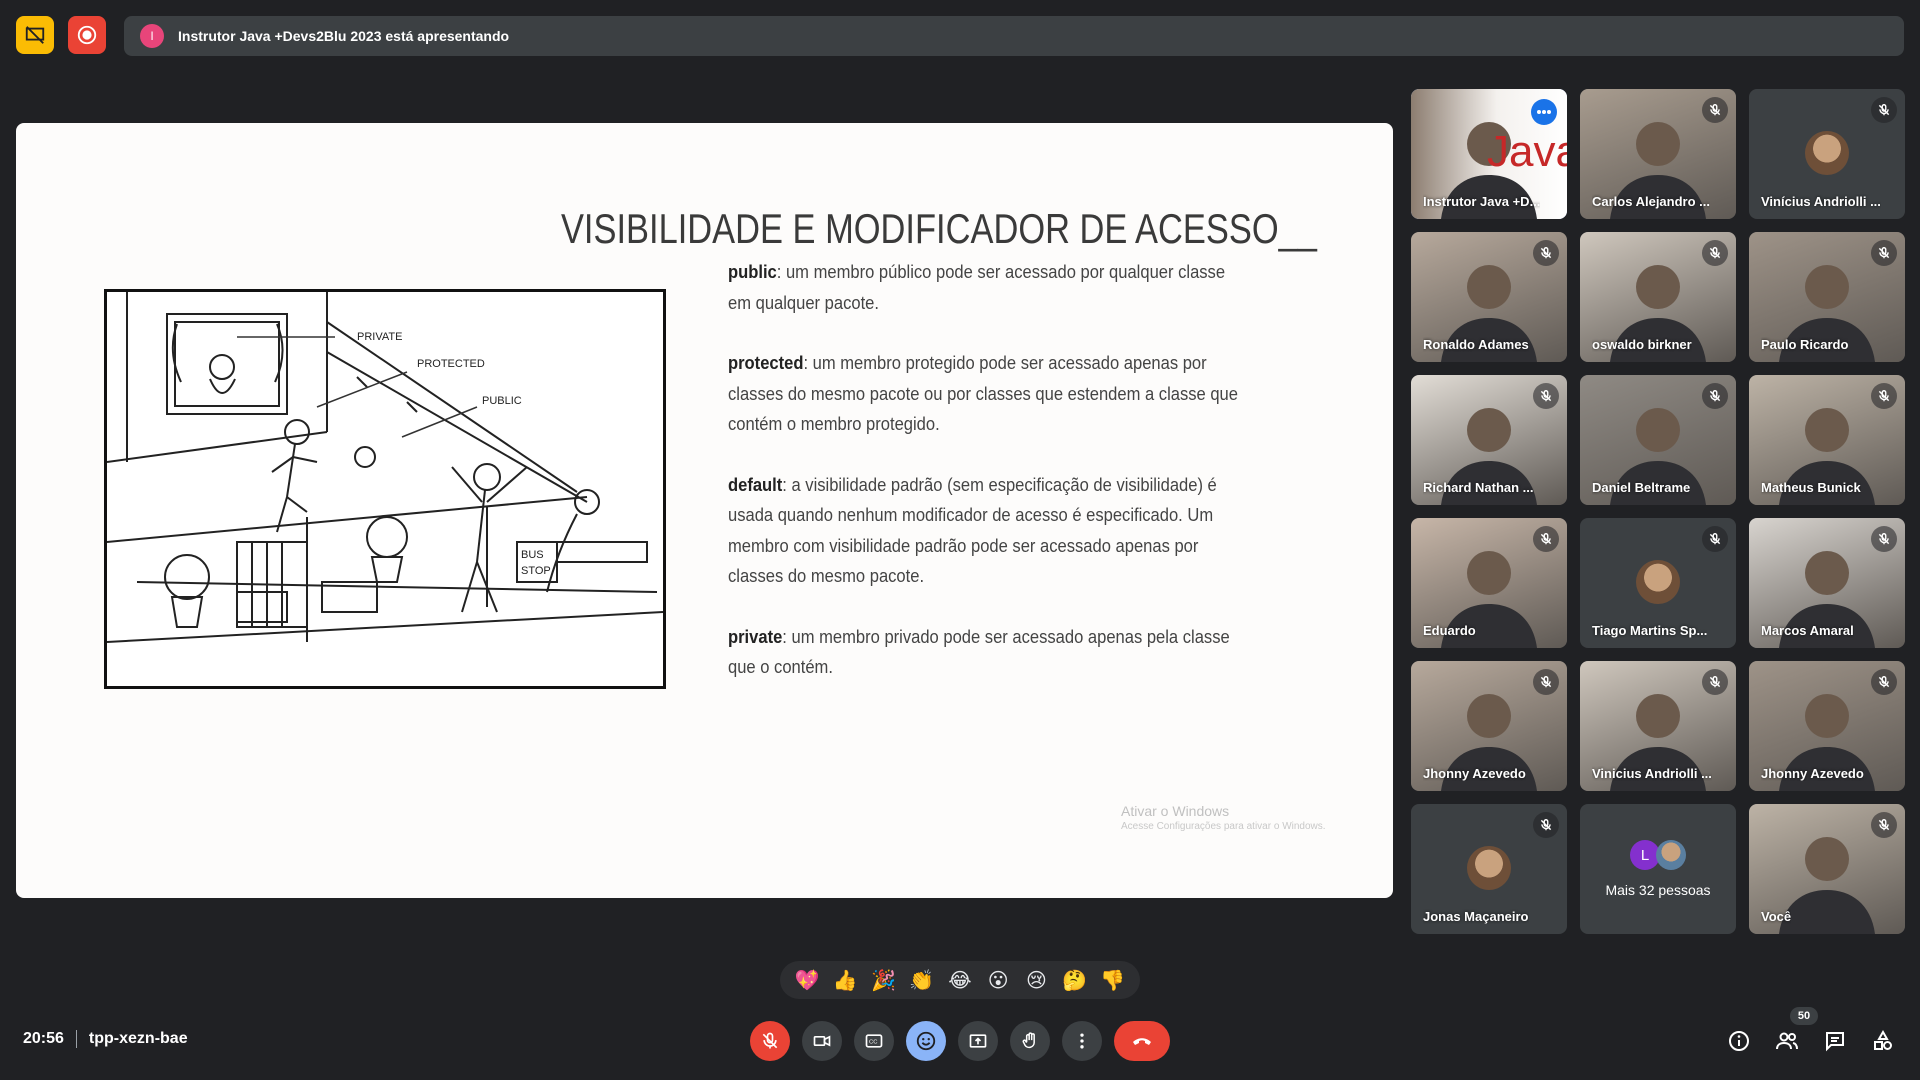 The height and width of the screenshot is (1080, 1920). I want to click on camera-toggle-button, so click(822, 1041).